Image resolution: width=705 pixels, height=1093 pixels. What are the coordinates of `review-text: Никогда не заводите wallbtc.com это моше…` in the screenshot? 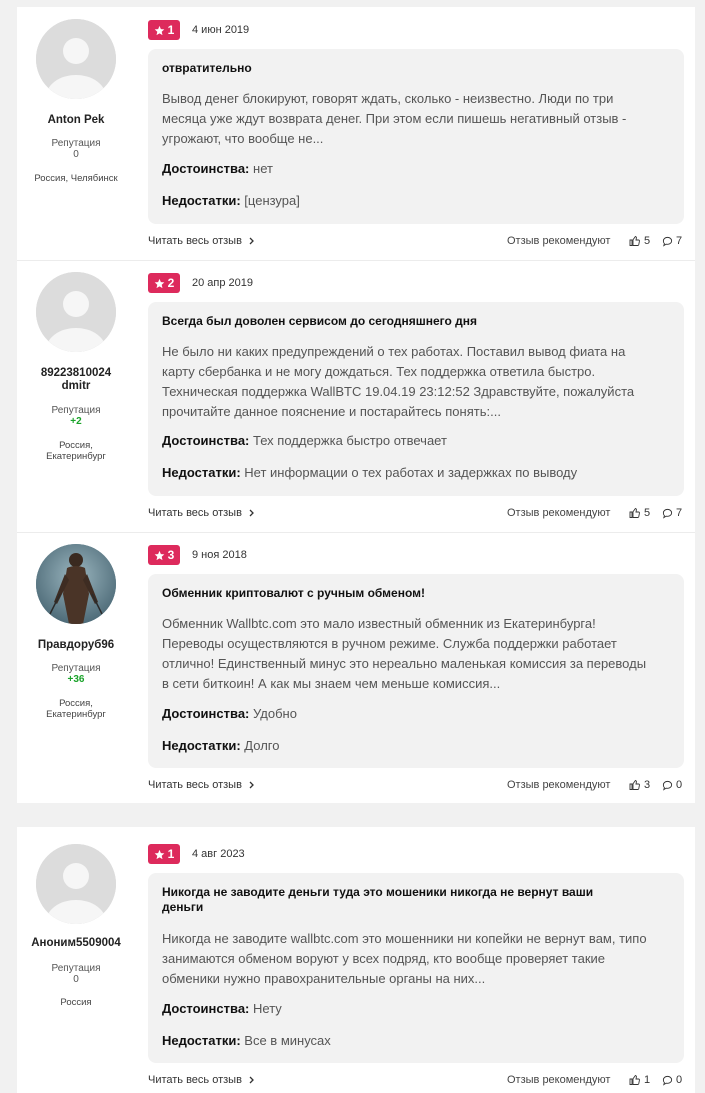 It's located at (404, 958).